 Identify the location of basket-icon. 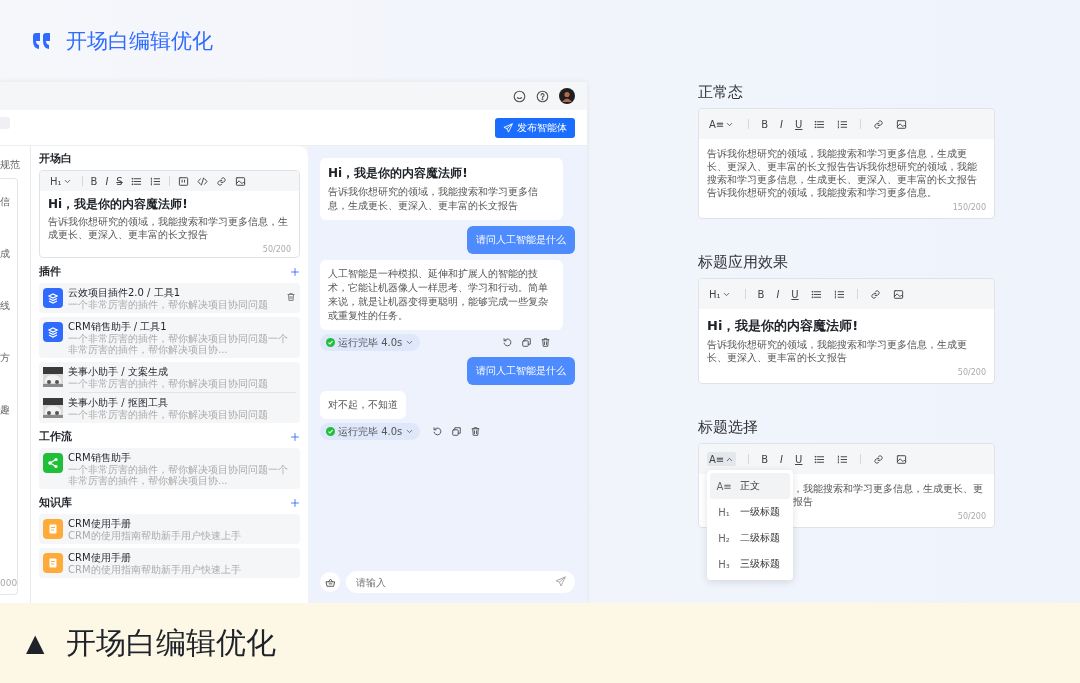
(330, 582).